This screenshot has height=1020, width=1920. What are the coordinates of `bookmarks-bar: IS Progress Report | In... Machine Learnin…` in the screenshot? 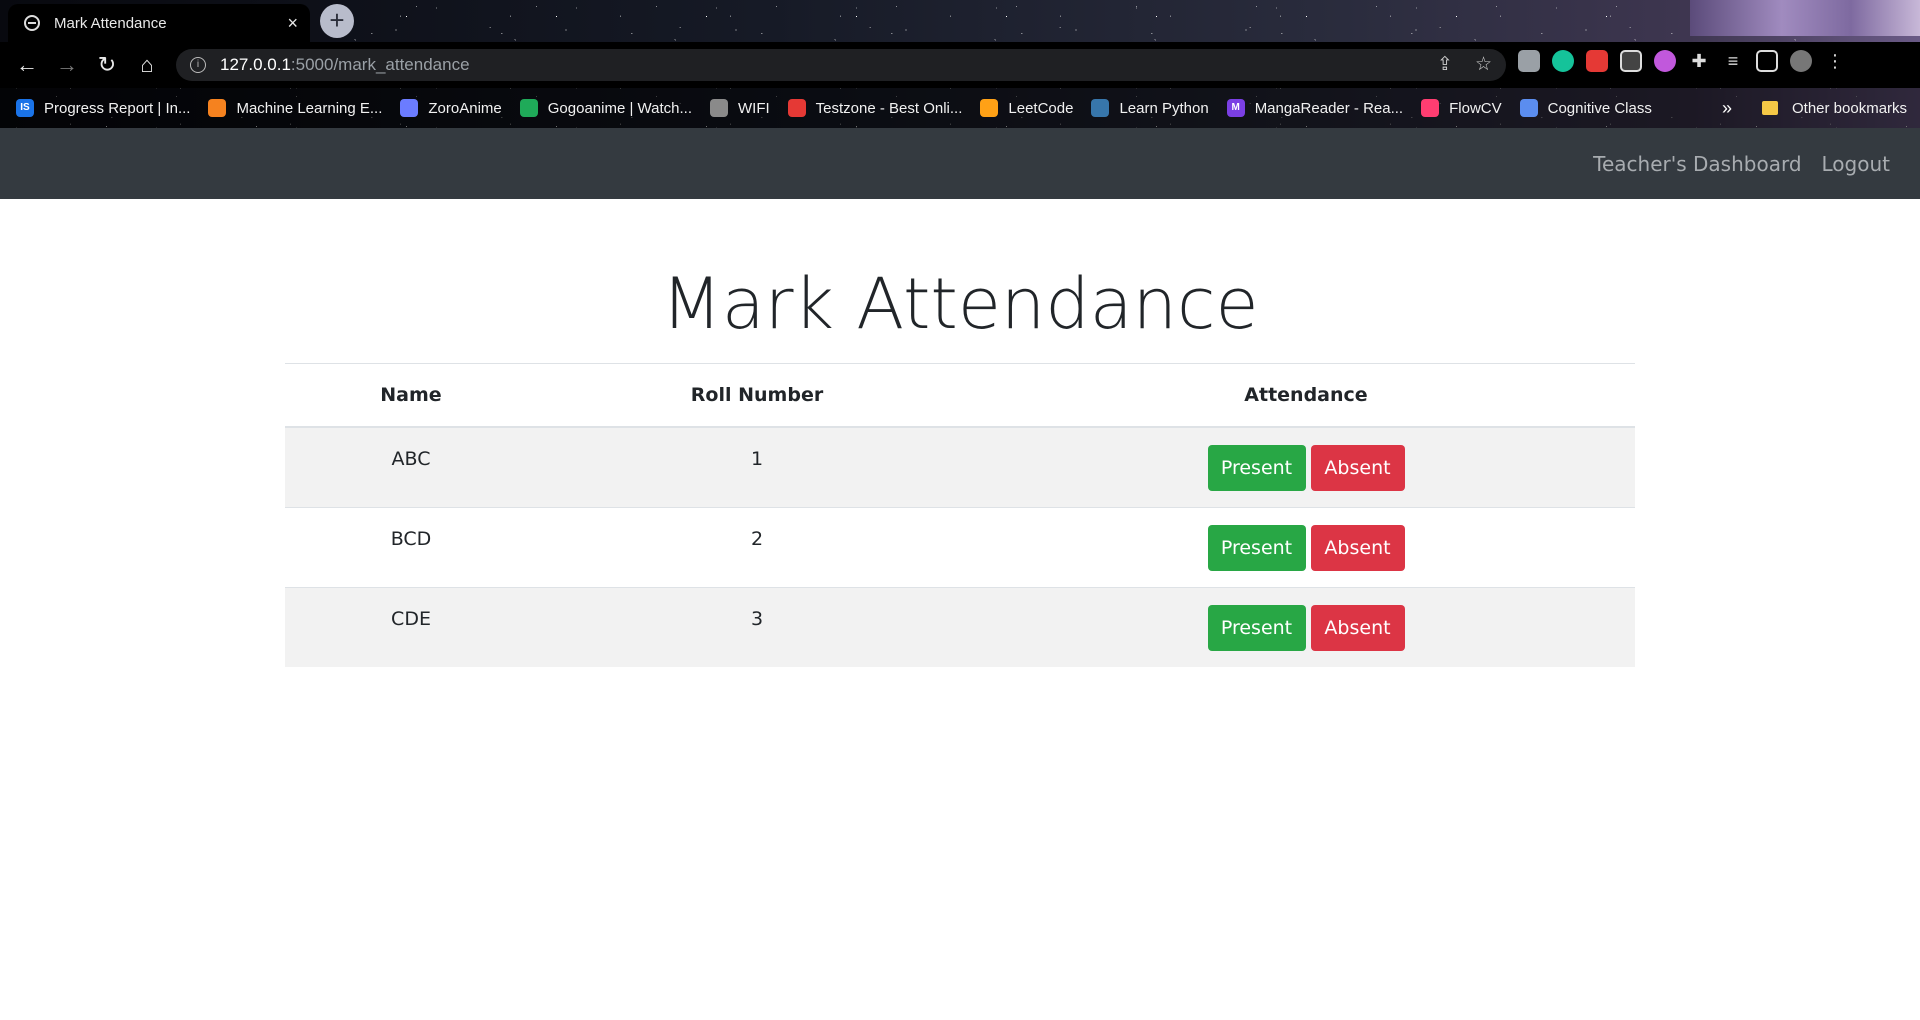 It's located at (960, 108).